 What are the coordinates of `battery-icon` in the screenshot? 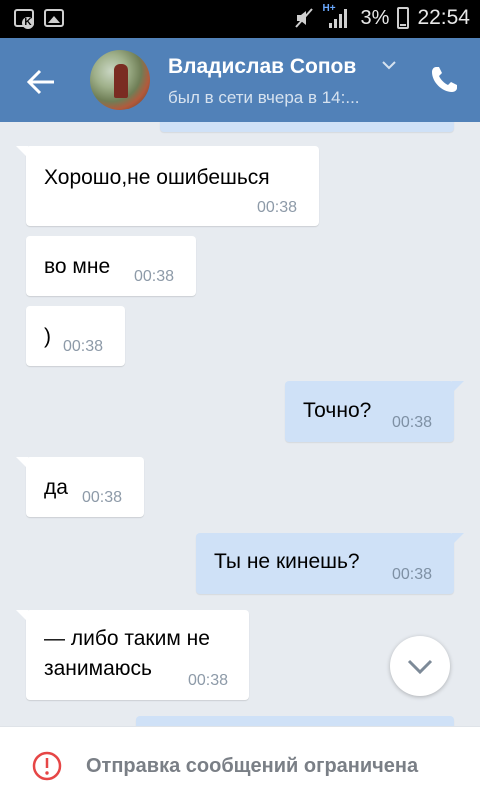 It's located at (403, 18).